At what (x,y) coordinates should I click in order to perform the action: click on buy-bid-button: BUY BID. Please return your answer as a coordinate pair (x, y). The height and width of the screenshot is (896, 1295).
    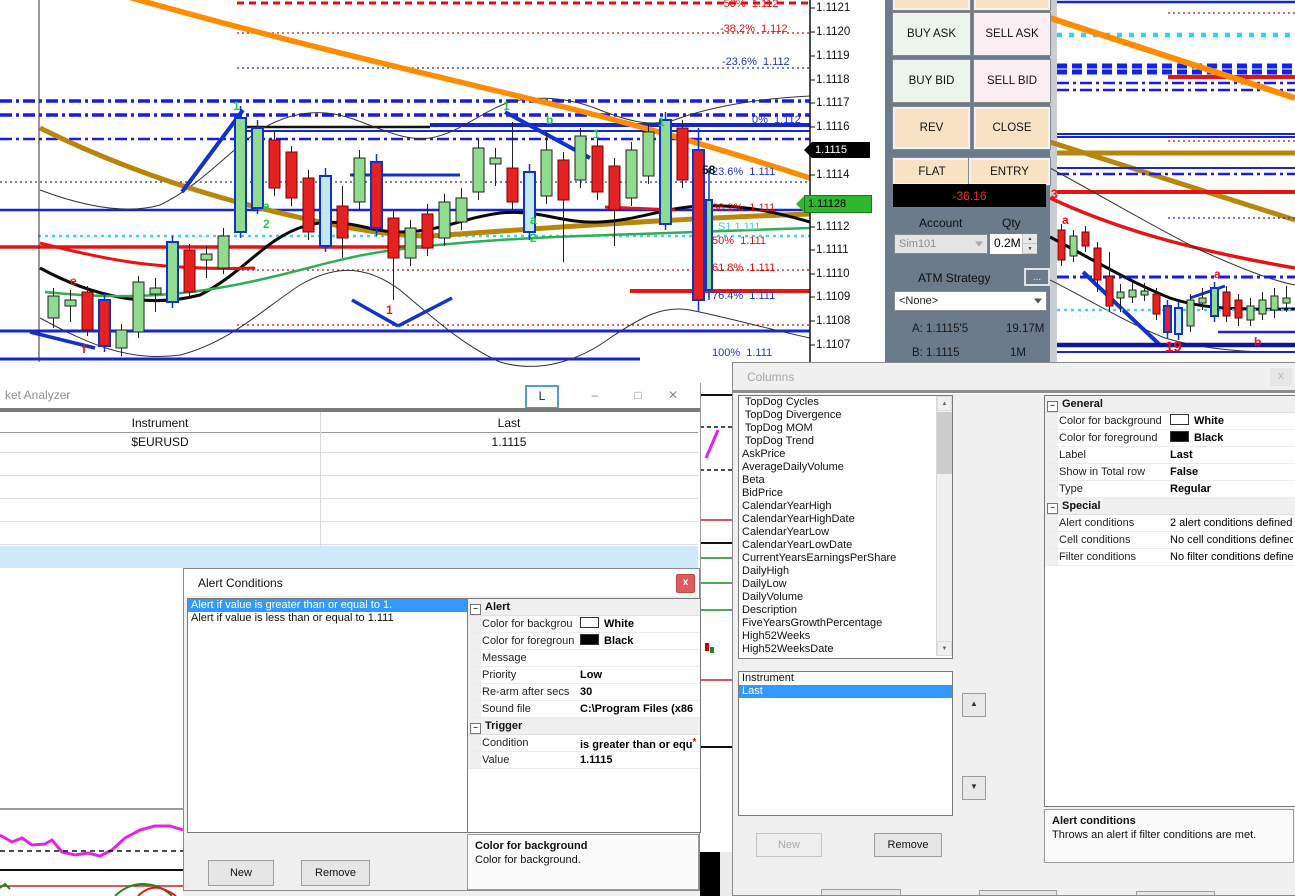
    Looking at the image, I should click on (931, 81).